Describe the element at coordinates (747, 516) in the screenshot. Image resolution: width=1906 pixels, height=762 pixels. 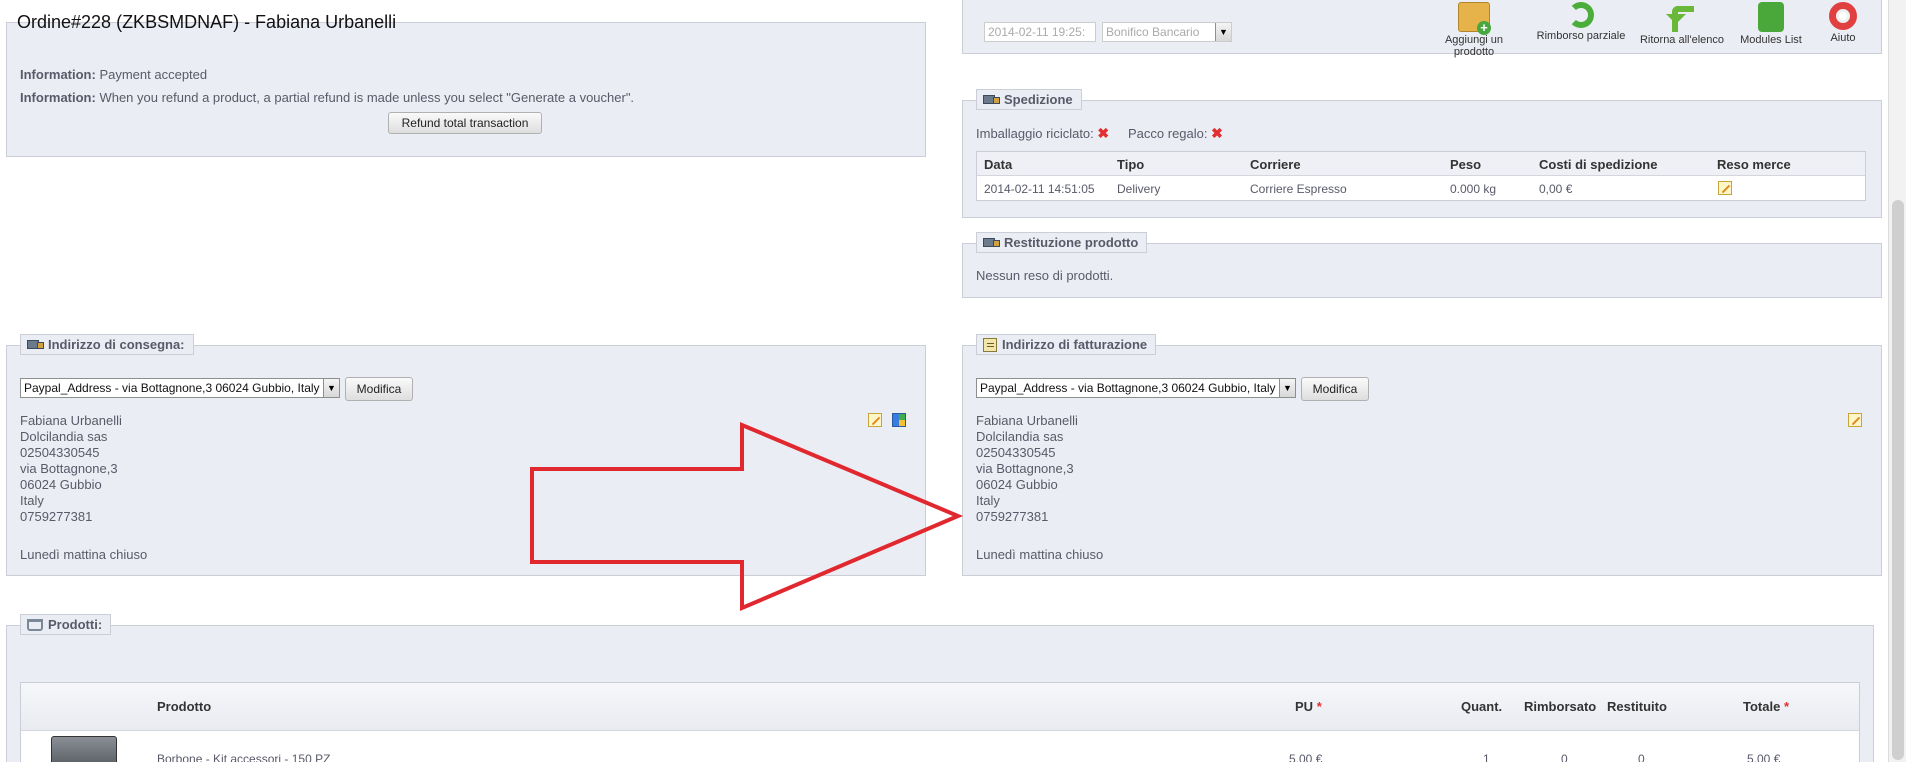
I see `annotation-arrow` at that location.